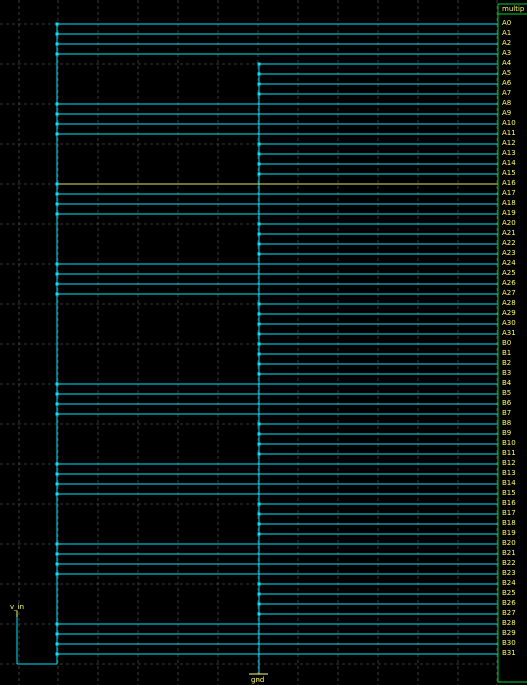 This screenshot has height=685, width=527. Describe the element at coordinates (509, 523) in the screenshot. I see `pin-label-b18: B18` at that location.